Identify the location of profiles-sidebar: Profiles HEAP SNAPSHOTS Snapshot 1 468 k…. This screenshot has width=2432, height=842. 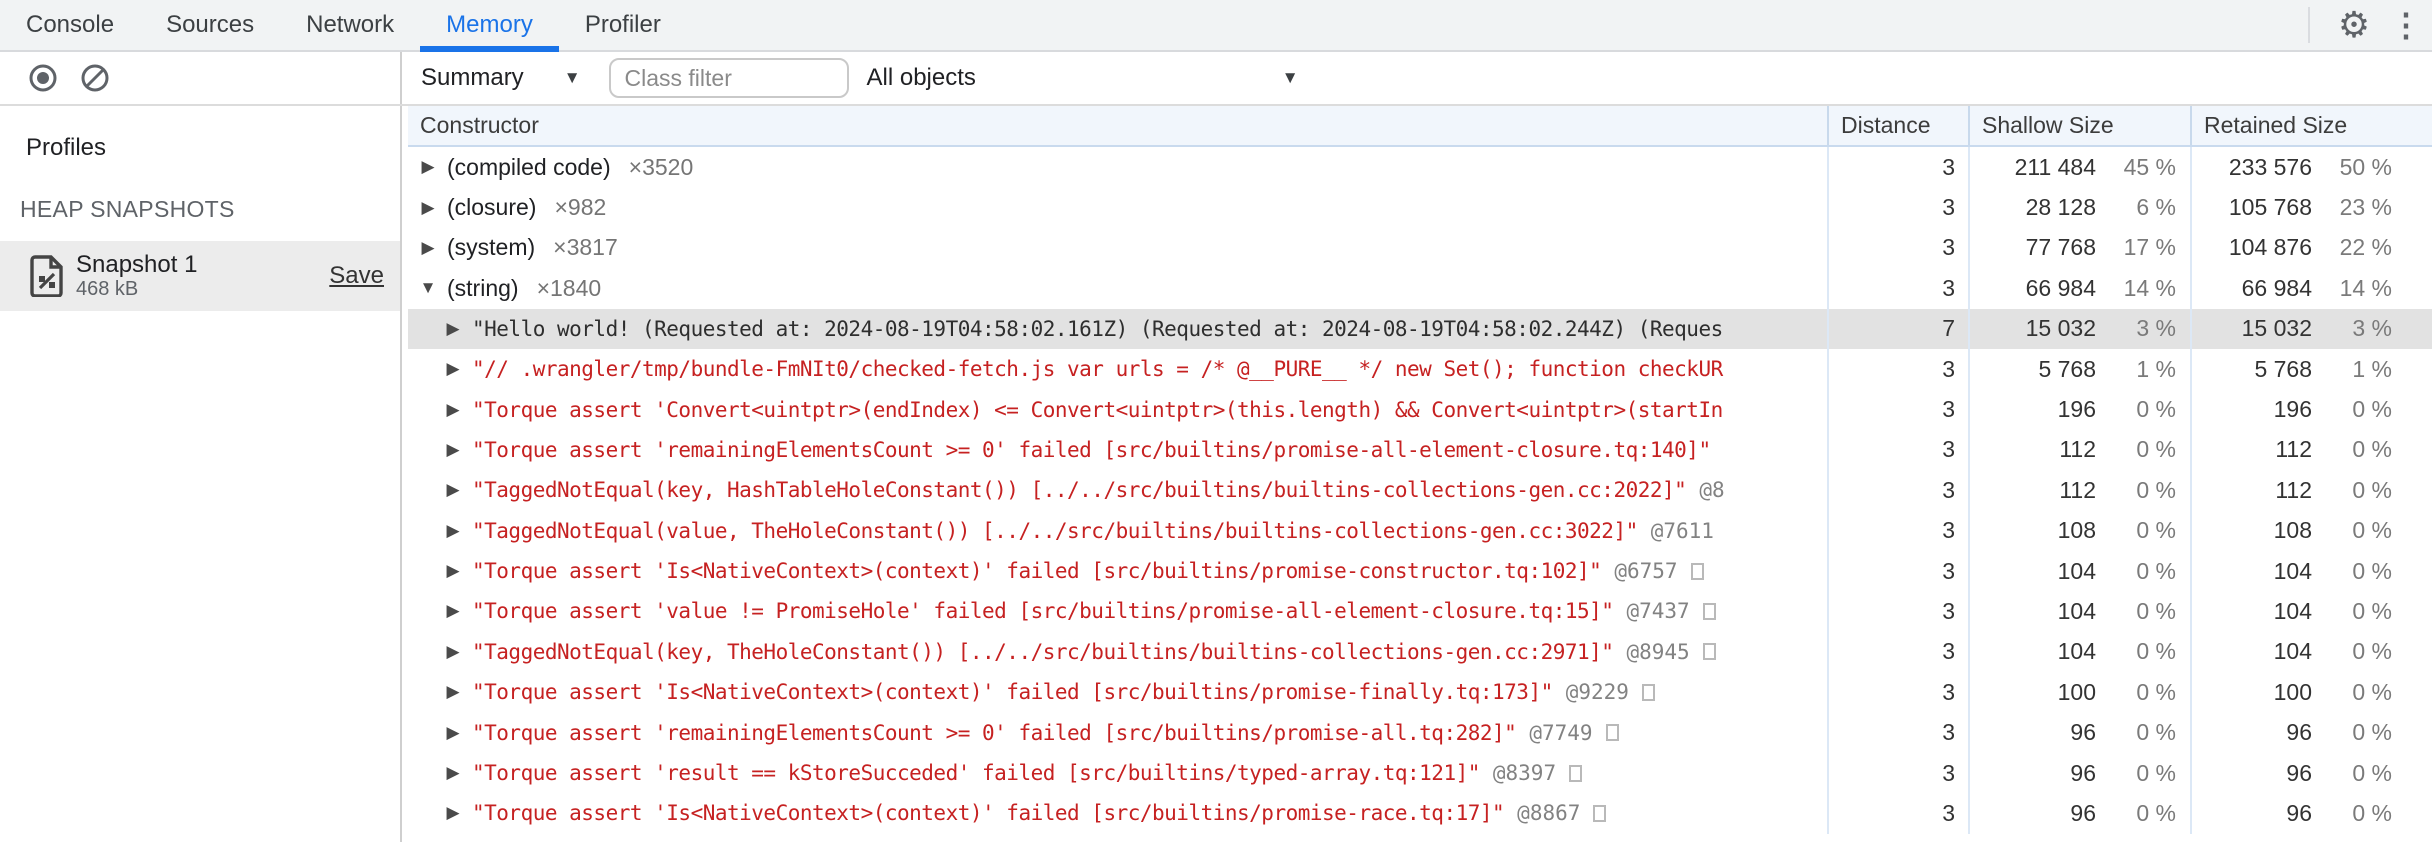
(201, 474).